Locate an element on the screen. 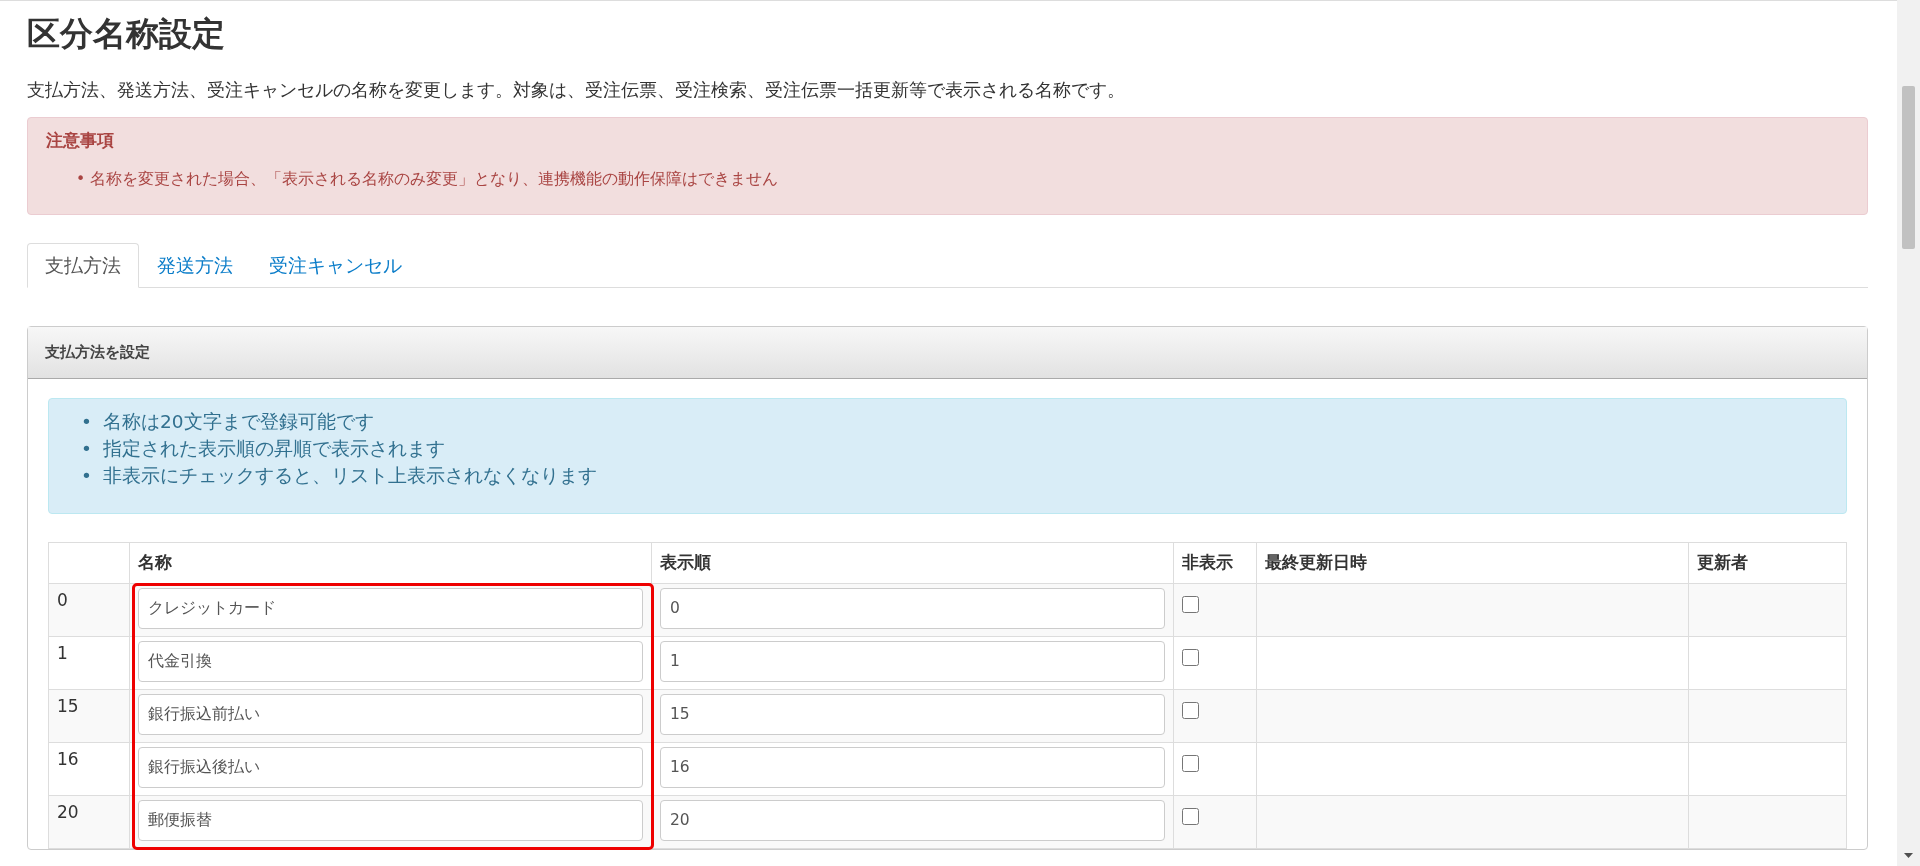 This screenshot has height=866, width=1920. row-id: 1 is located at coordinates (89, 663).